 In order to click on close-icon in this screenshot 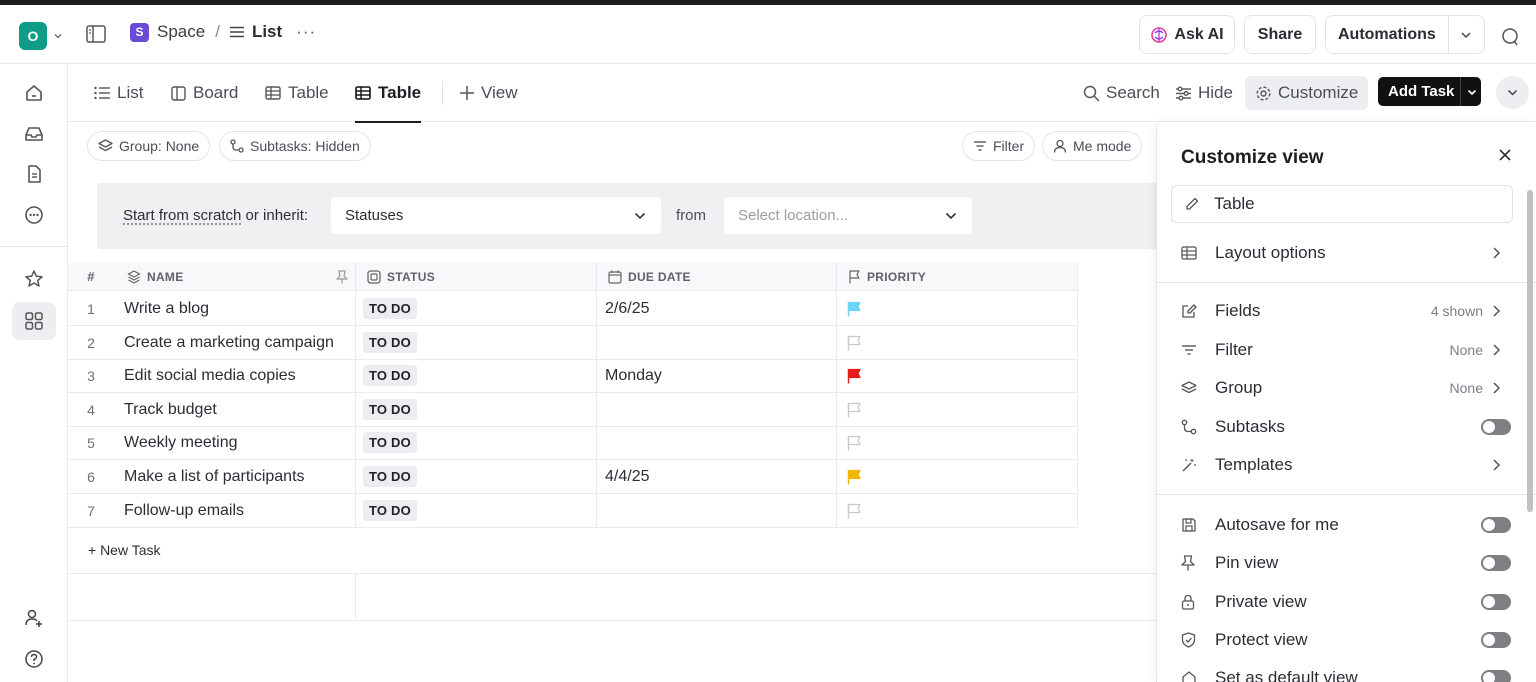, I will do `click(1505, 155)`.